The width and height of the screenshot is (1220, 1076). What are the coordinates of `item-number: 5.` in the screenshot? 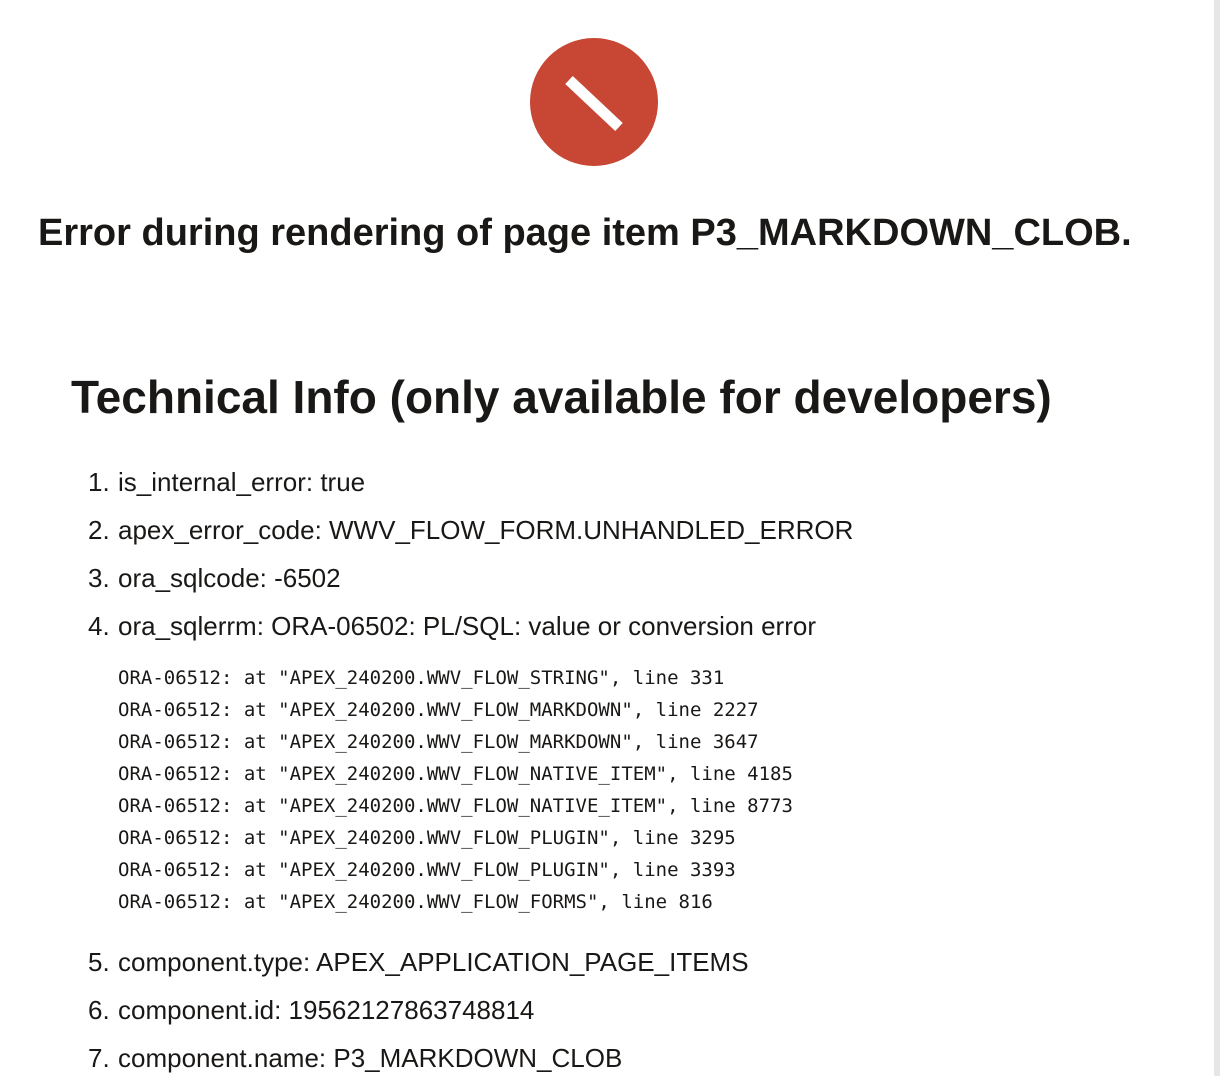 It's located at (99, 962).